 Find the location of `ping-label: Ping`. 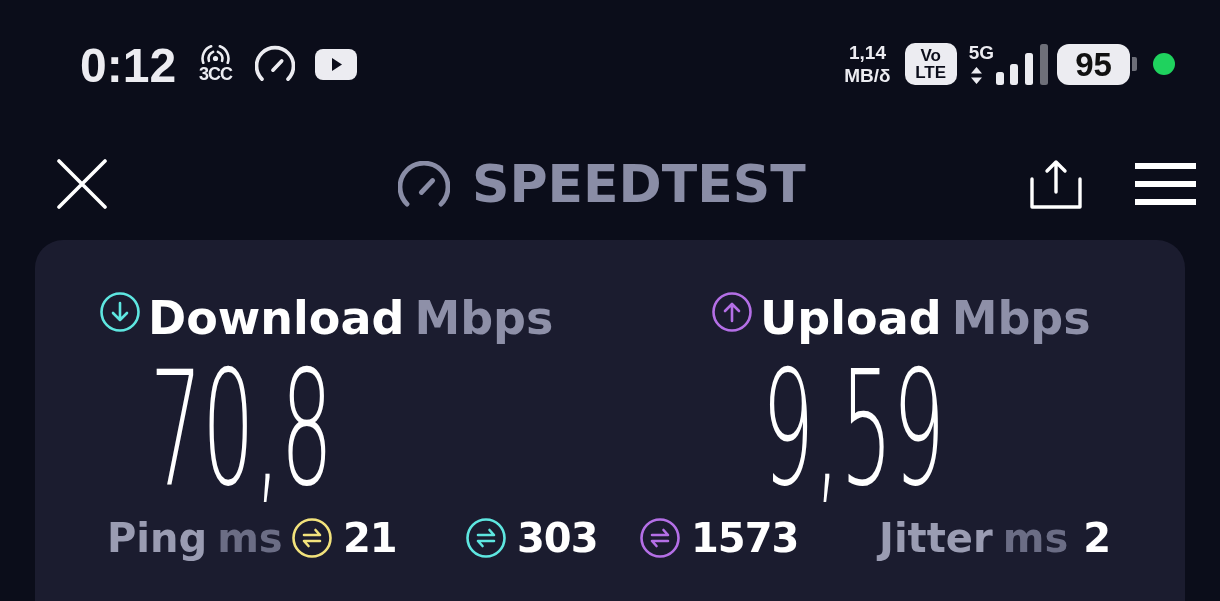

ping-label: Ping is located at coordinates (157, 538).